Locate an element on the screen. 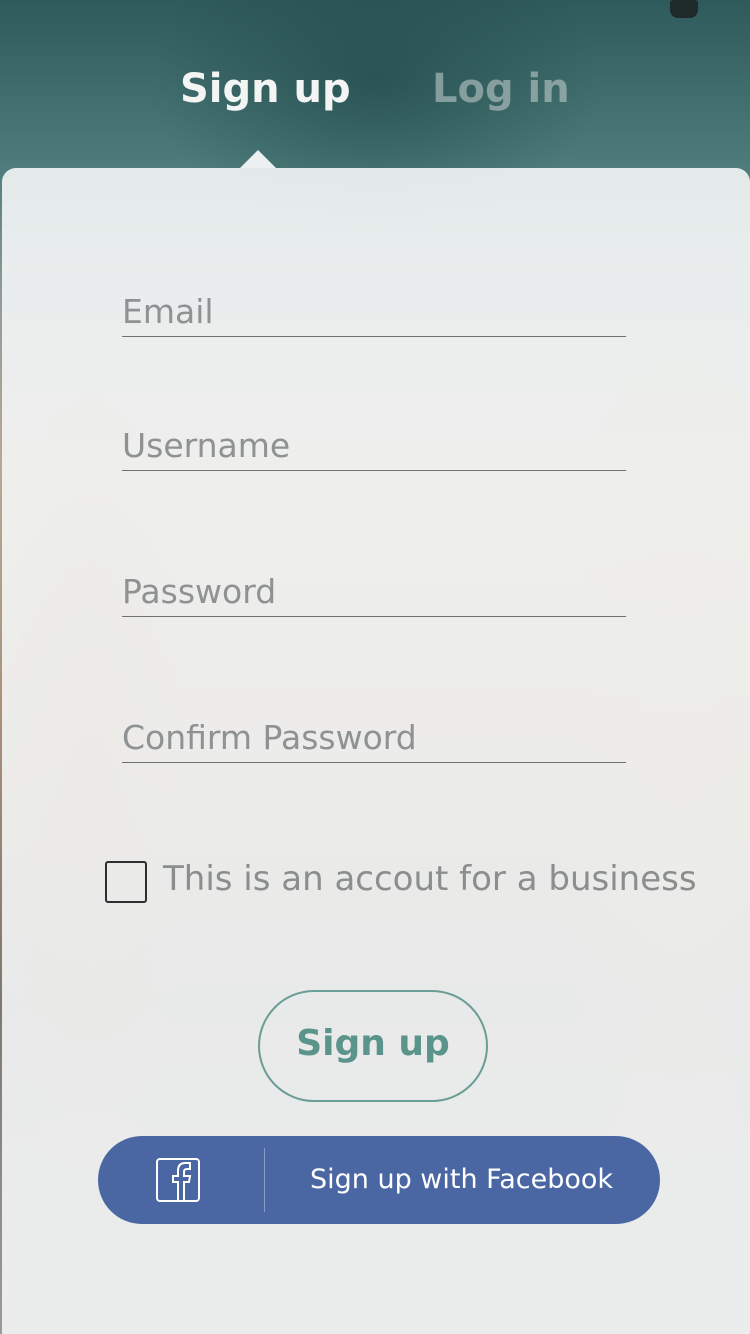  facebook-signup-button: Sign up with Facebook is located at coordinates (379, 1180).